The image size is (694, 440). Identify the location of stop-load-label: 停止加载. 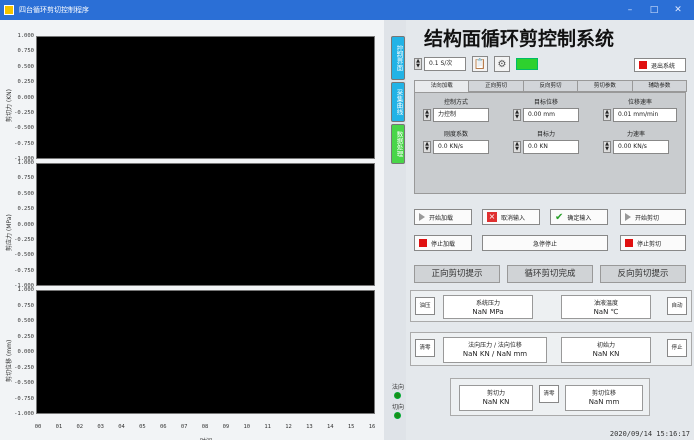
(443, 244).